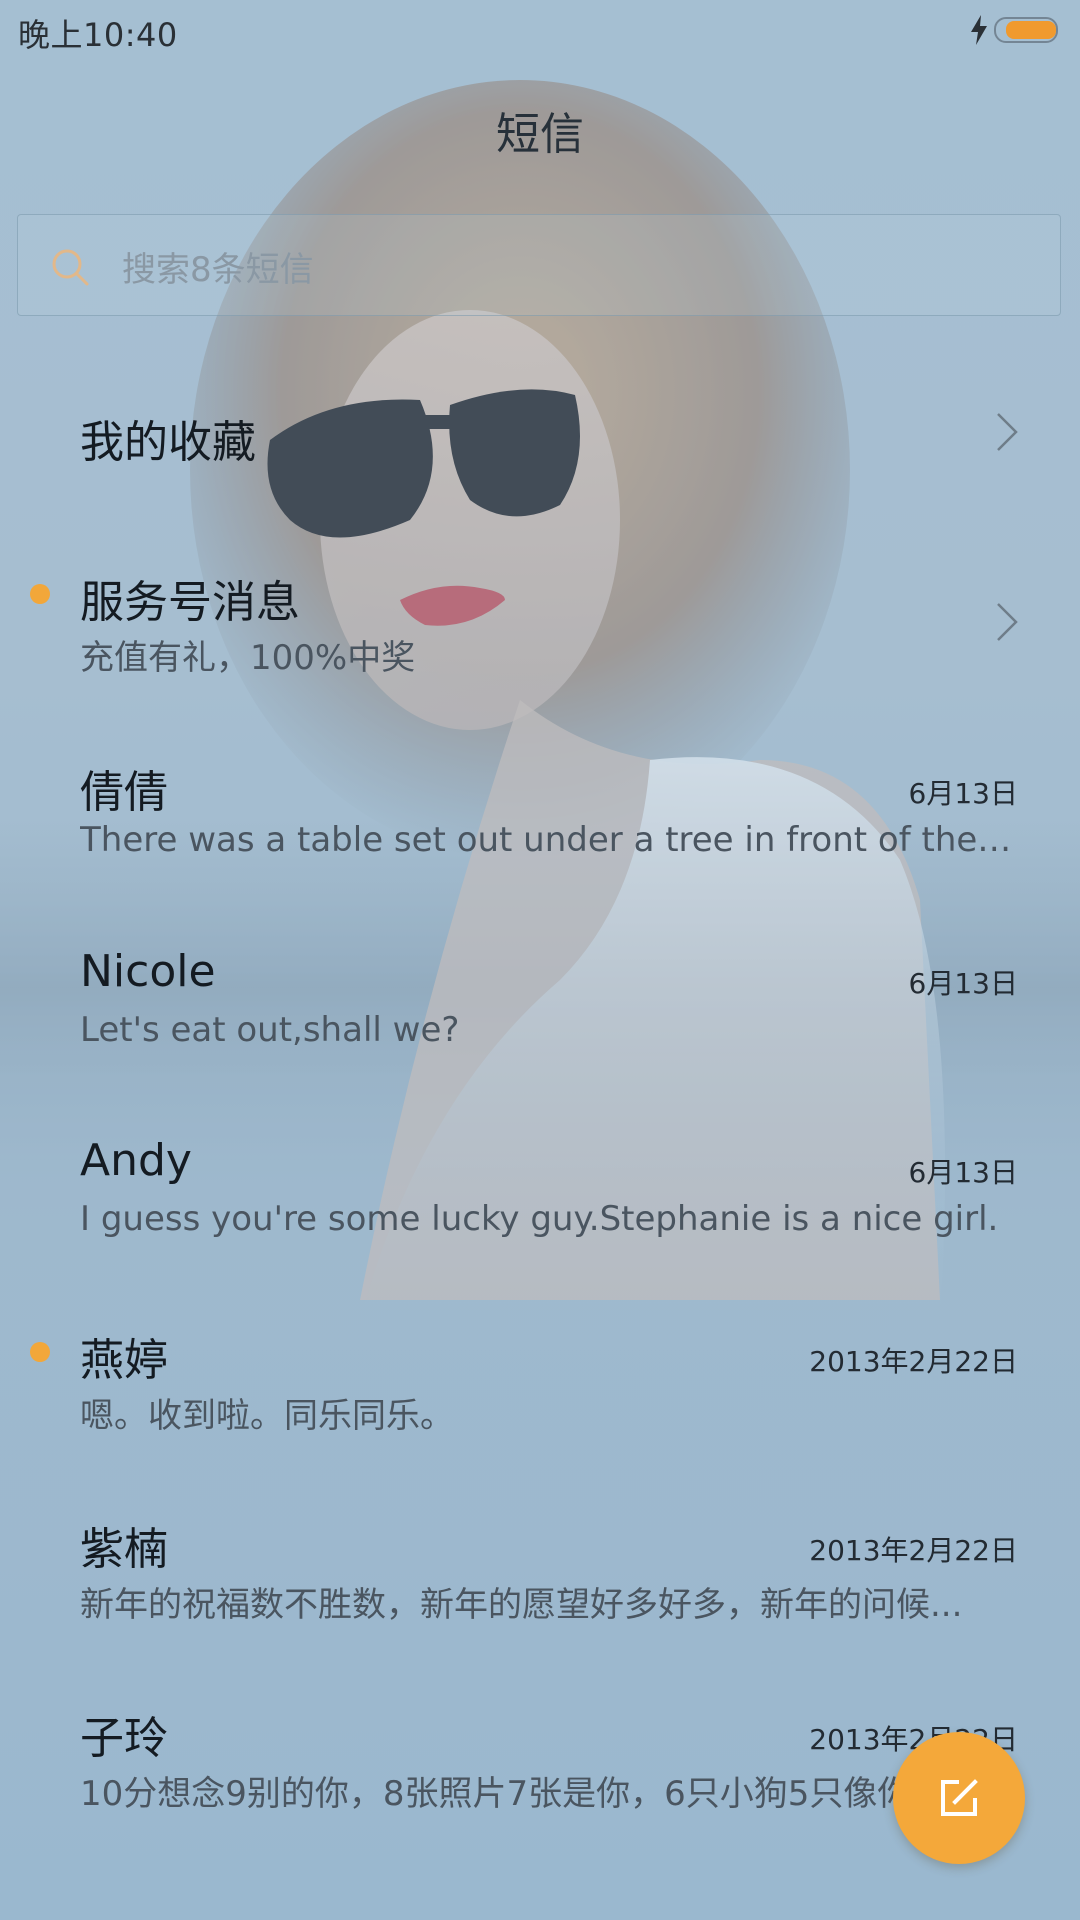  I want to click on compose-icon, so click(959, 1797).